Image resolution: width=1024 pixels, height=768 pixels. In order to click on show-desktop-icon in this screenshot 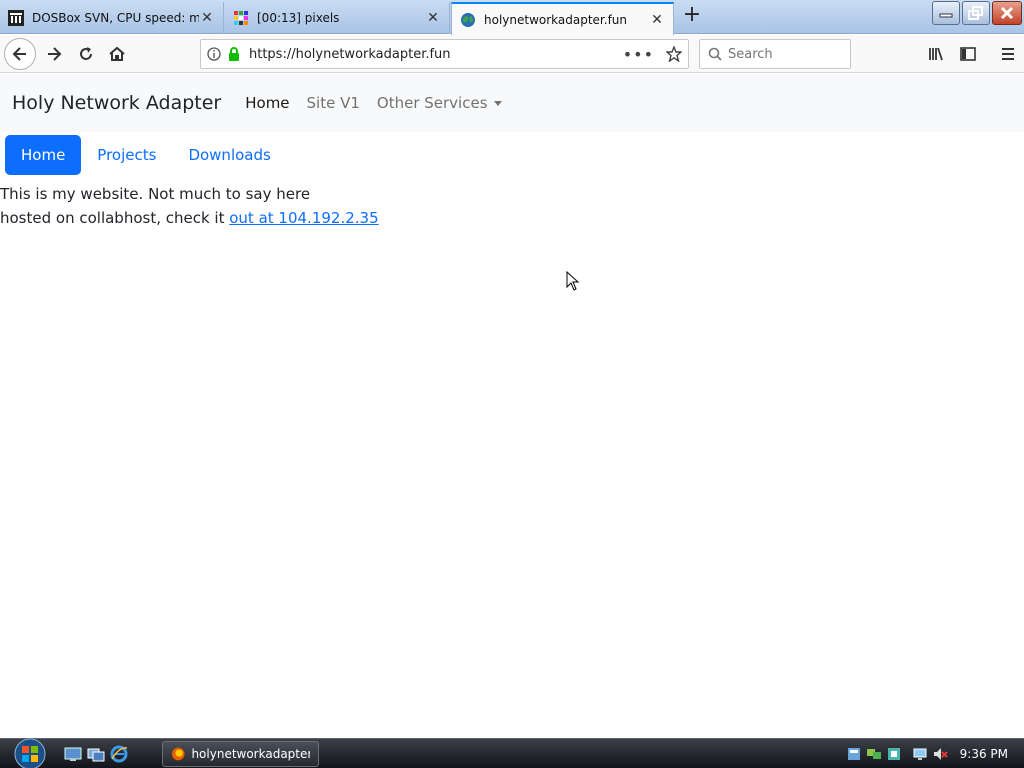, I will do `click(73, 754)`.